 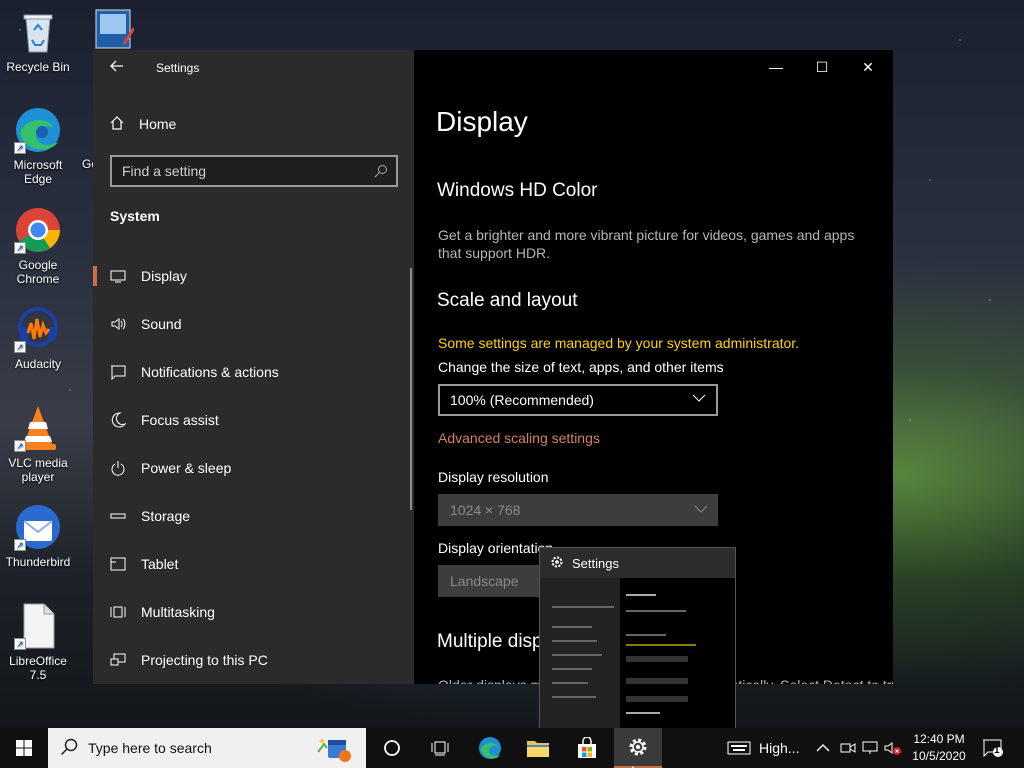 I want to click on libreoffice-icon: ↗, so click(x=38, y=626).